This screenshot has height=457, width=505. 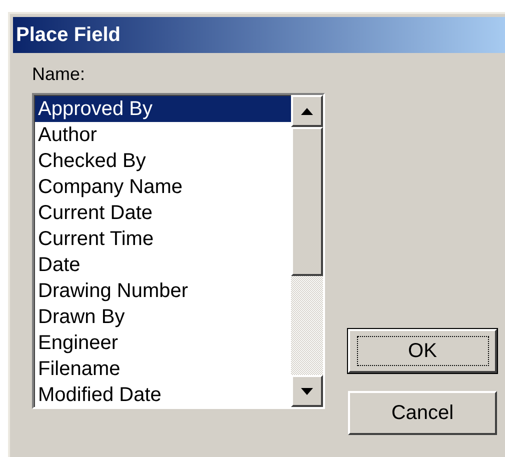 What do you see at coordinates (163, 109) in the screenshot?
I see `list-item: Approved By` at bounding box center [163, 109].